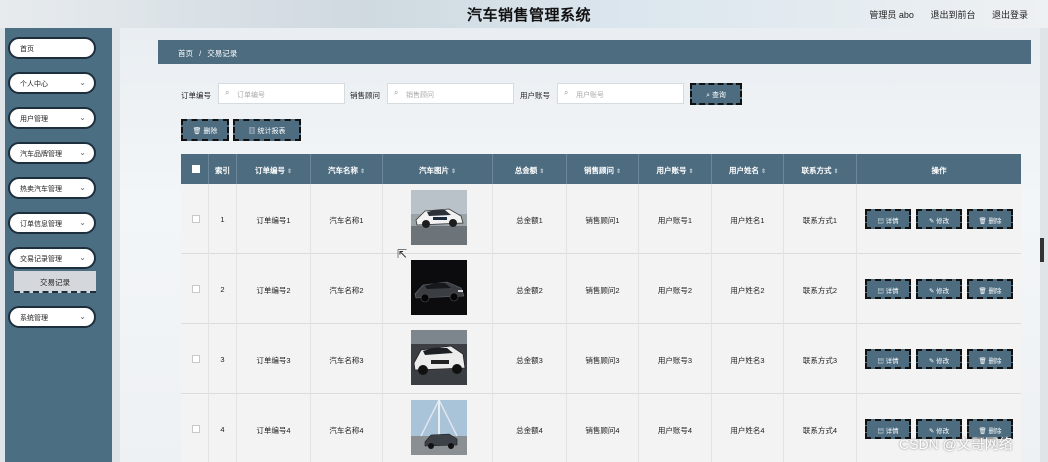 The image size is (1048, 462). Describe the element at coordinates (347, 289) in the screenshot. I see `td-car-name: 汽车名称2` at that location.